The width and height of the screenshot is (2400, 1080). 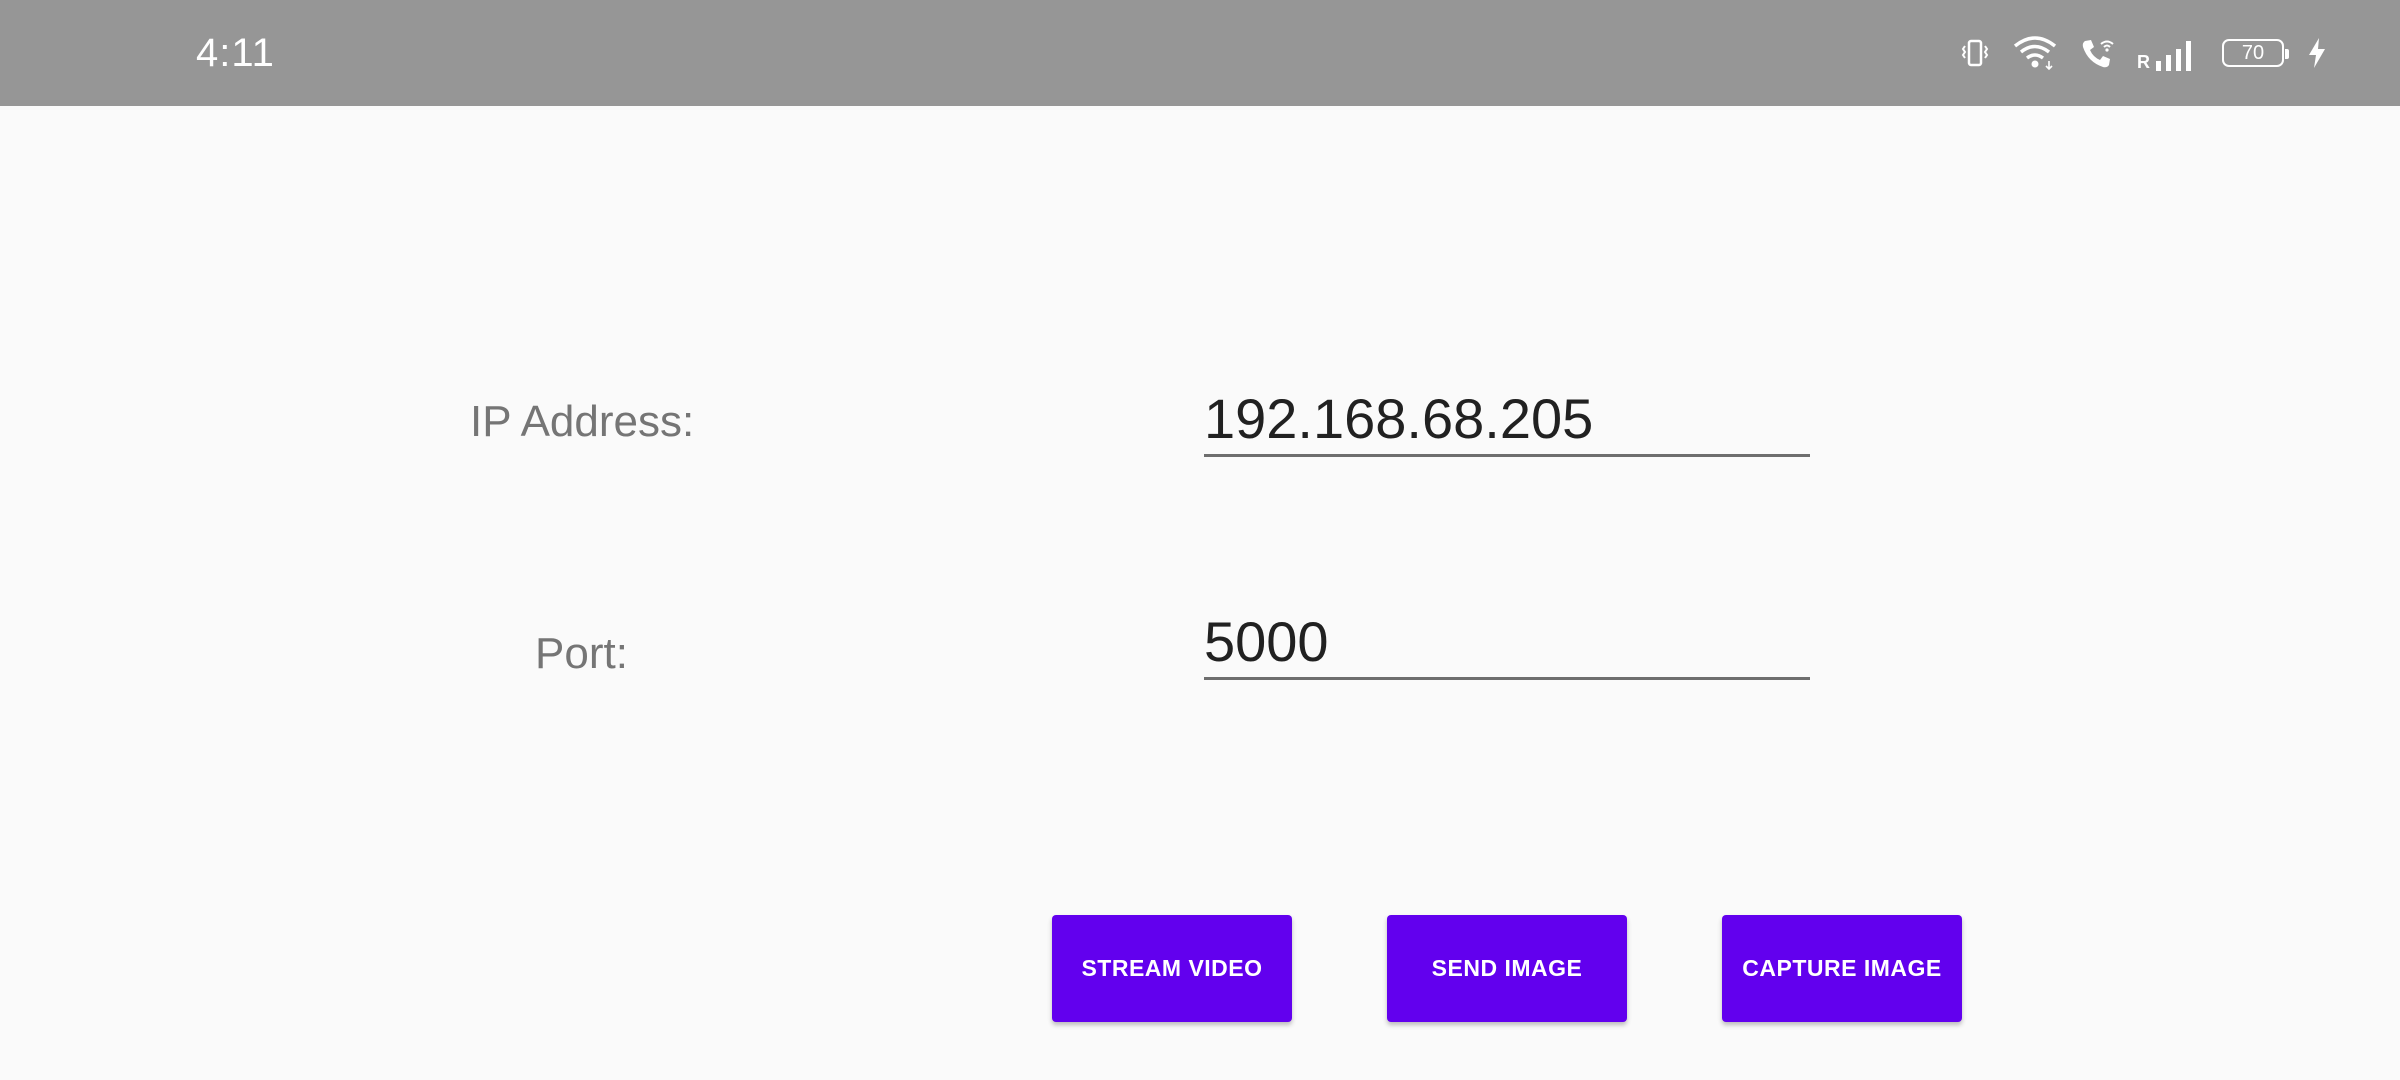 I want to click on port-input, so click(x=1507, y=641).